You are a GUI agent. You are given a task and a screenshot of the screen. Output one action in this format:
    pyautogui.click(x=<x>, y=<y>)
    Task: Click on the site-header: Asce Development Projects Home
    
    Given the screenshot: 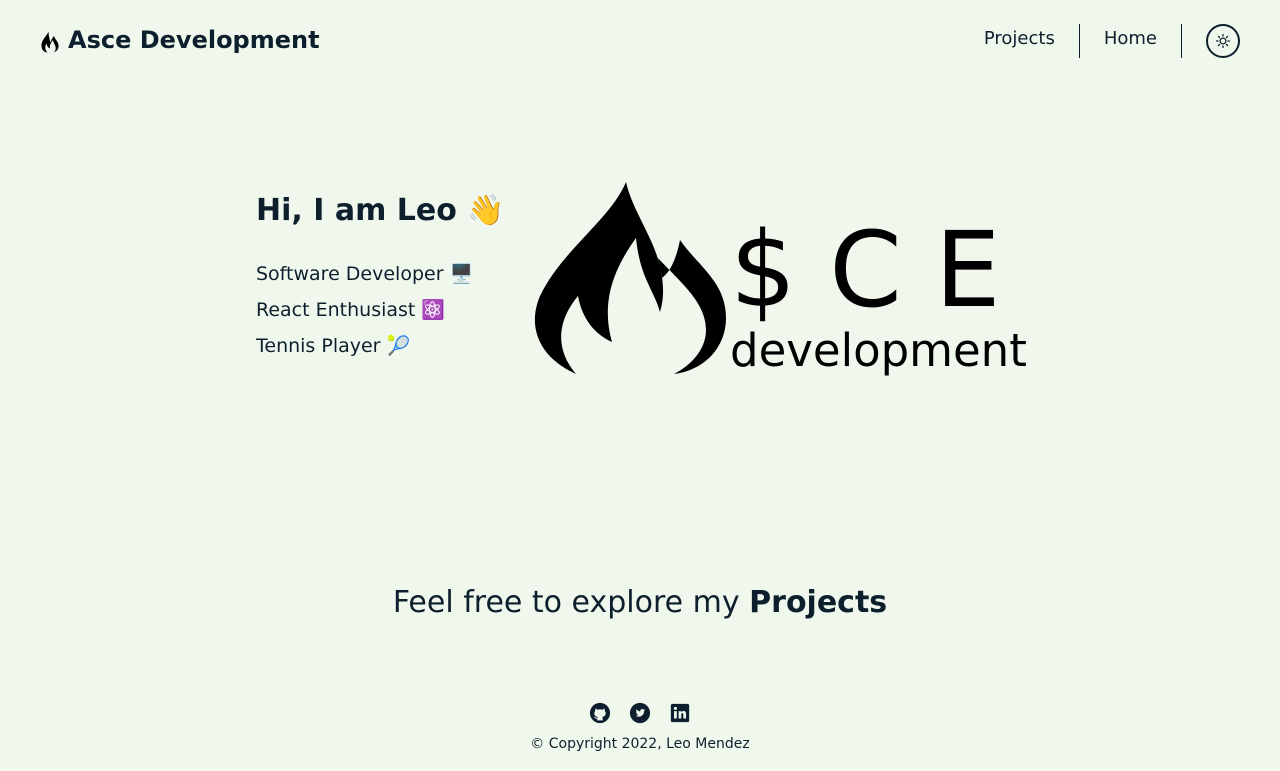 What is the action you would take?
    pyautogui.click(x=640, y=41)
    